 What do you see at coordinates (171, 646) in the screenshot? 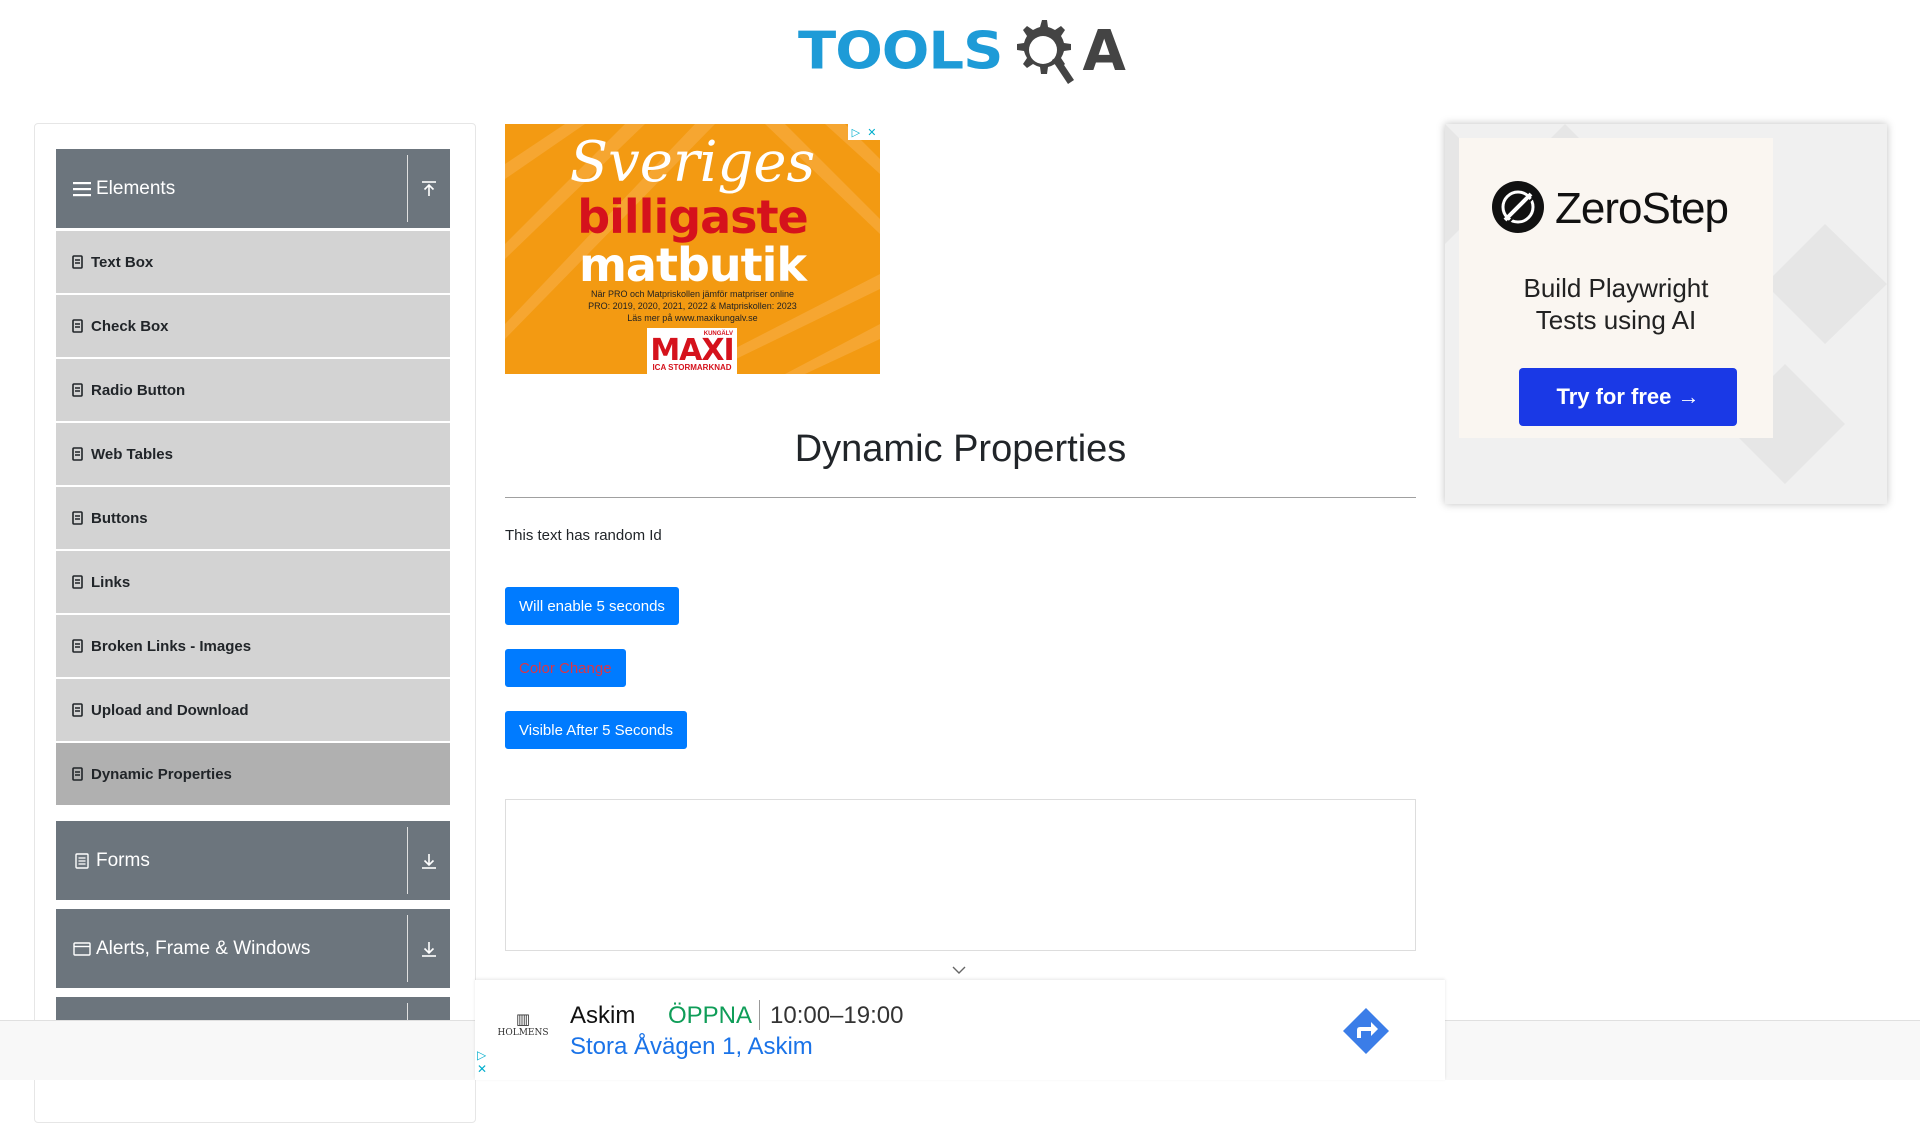
I see `menu-item-label: Broken Links - Images` at bounding box center [171, 646].